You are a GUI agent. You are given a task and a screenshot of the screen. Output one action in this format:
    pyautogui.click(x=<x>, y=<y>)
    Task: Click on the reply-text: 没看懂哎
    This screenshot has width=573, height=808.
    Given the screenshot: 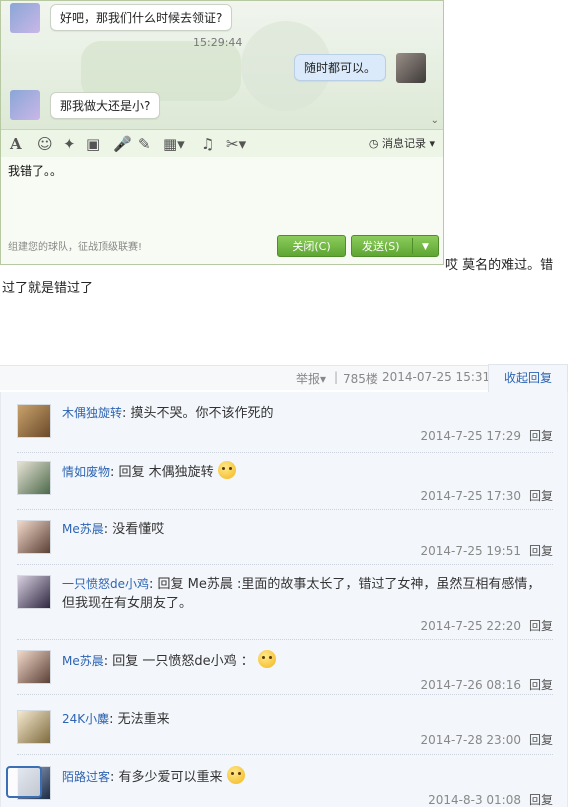 What is the action you would take?
    pyautogui.click(x=138, y=529)
    